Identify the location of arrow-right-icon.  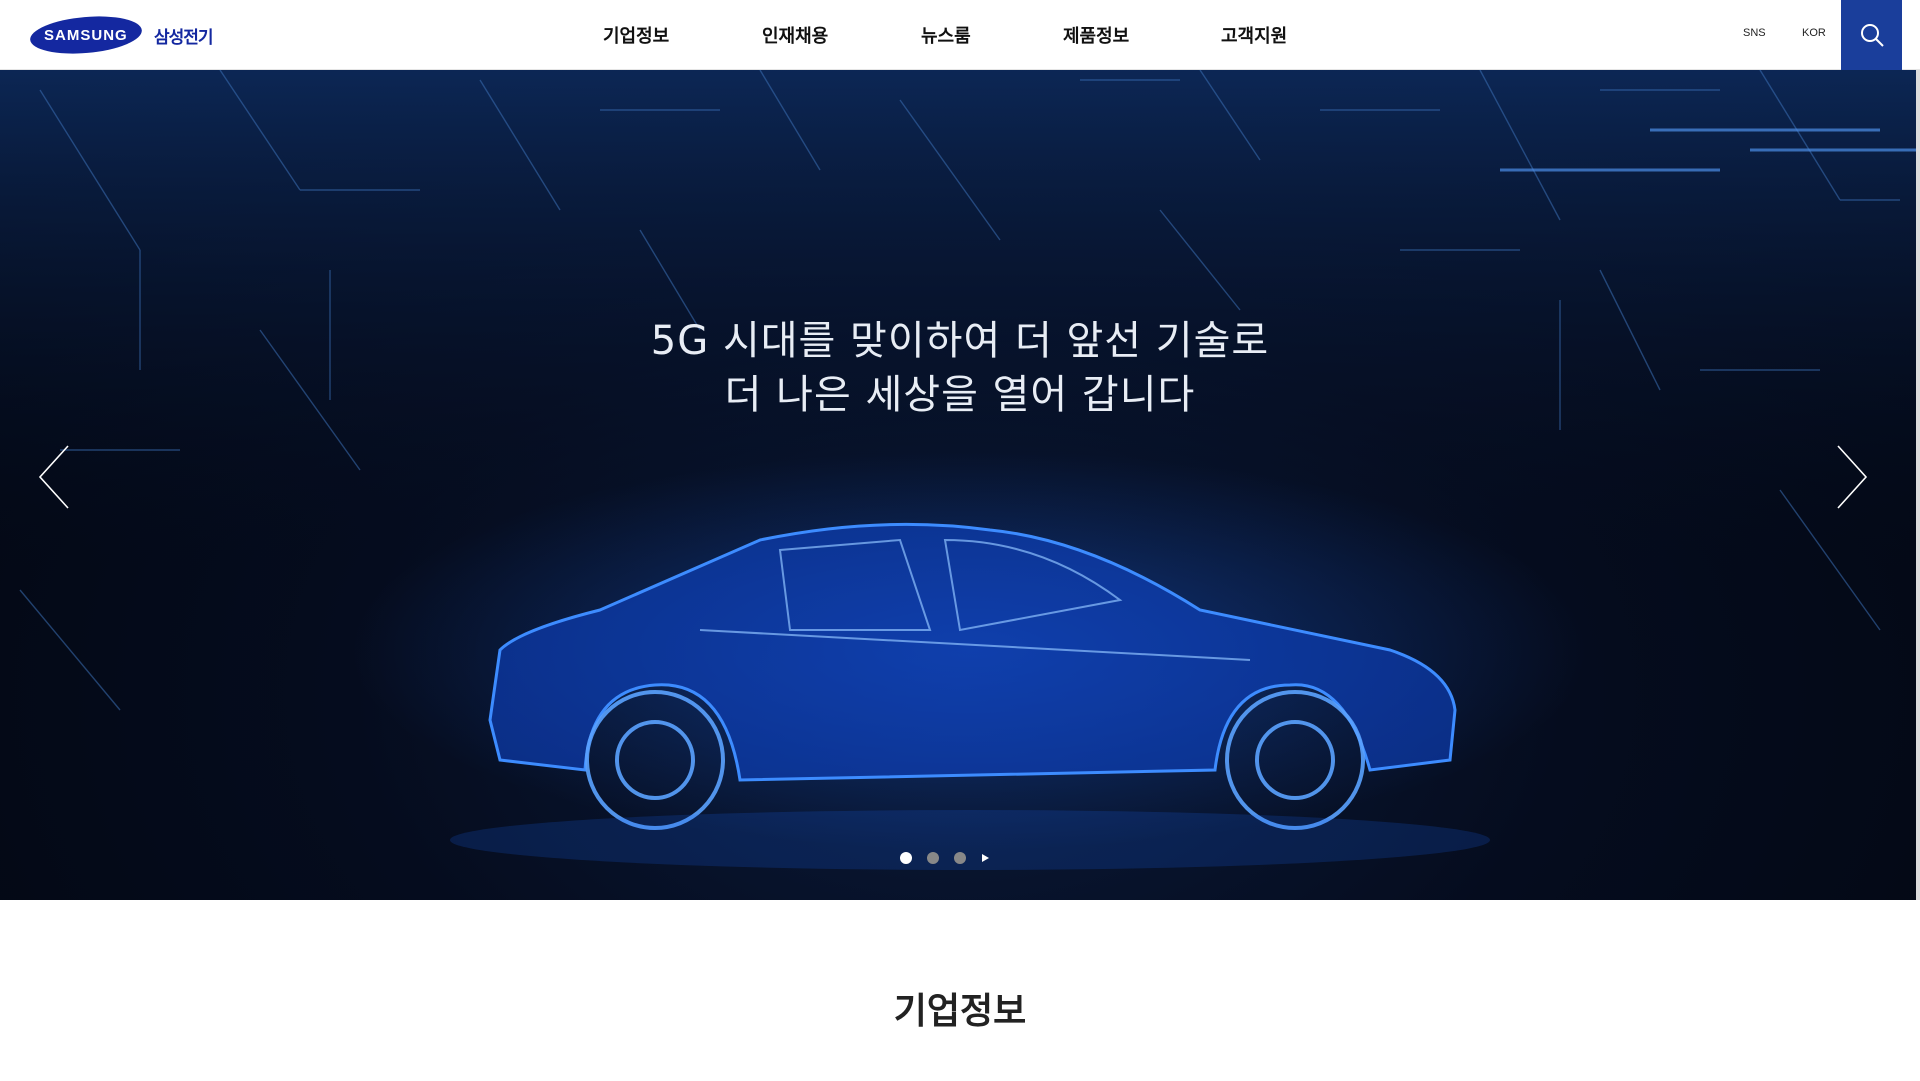
(1852, 477).